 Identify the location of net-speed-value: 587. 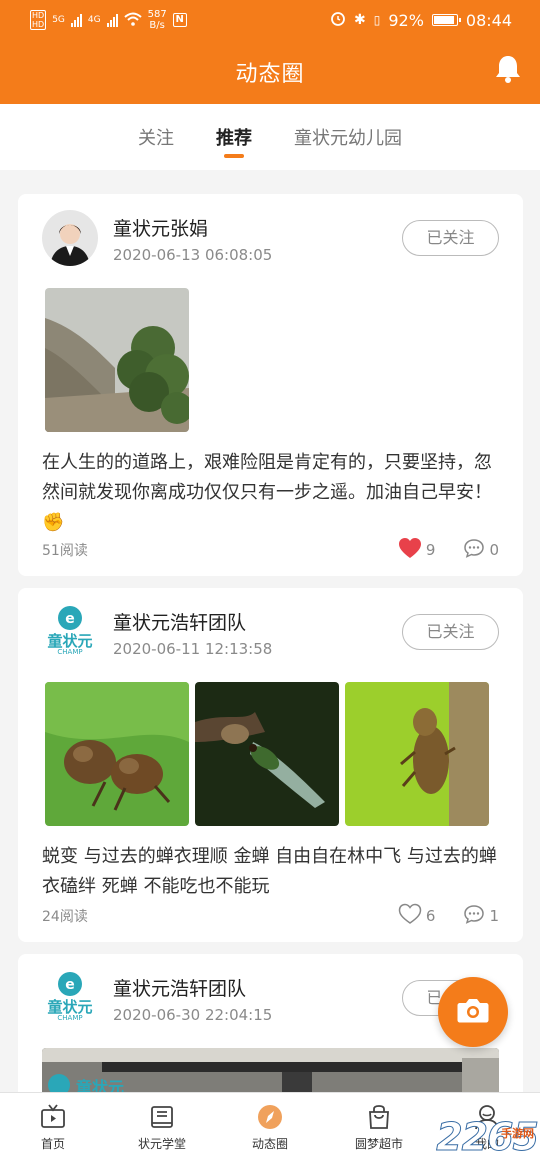
(157, 14).